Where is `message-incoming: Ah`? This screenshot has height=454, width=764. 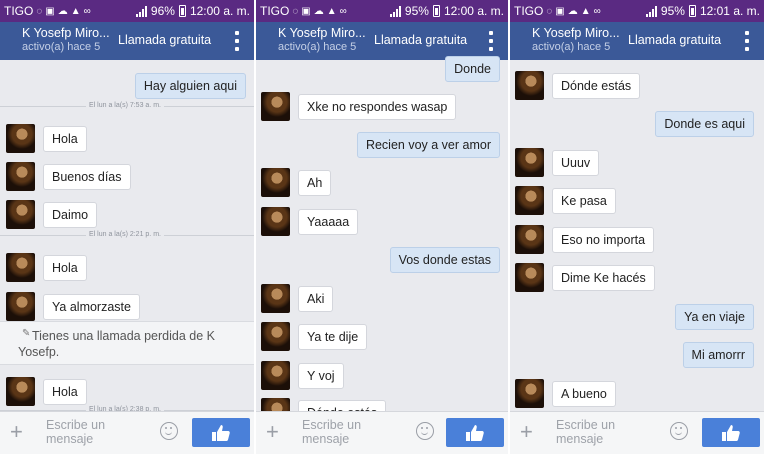 message-incoming: Ah is located at coordinates (296, 182).